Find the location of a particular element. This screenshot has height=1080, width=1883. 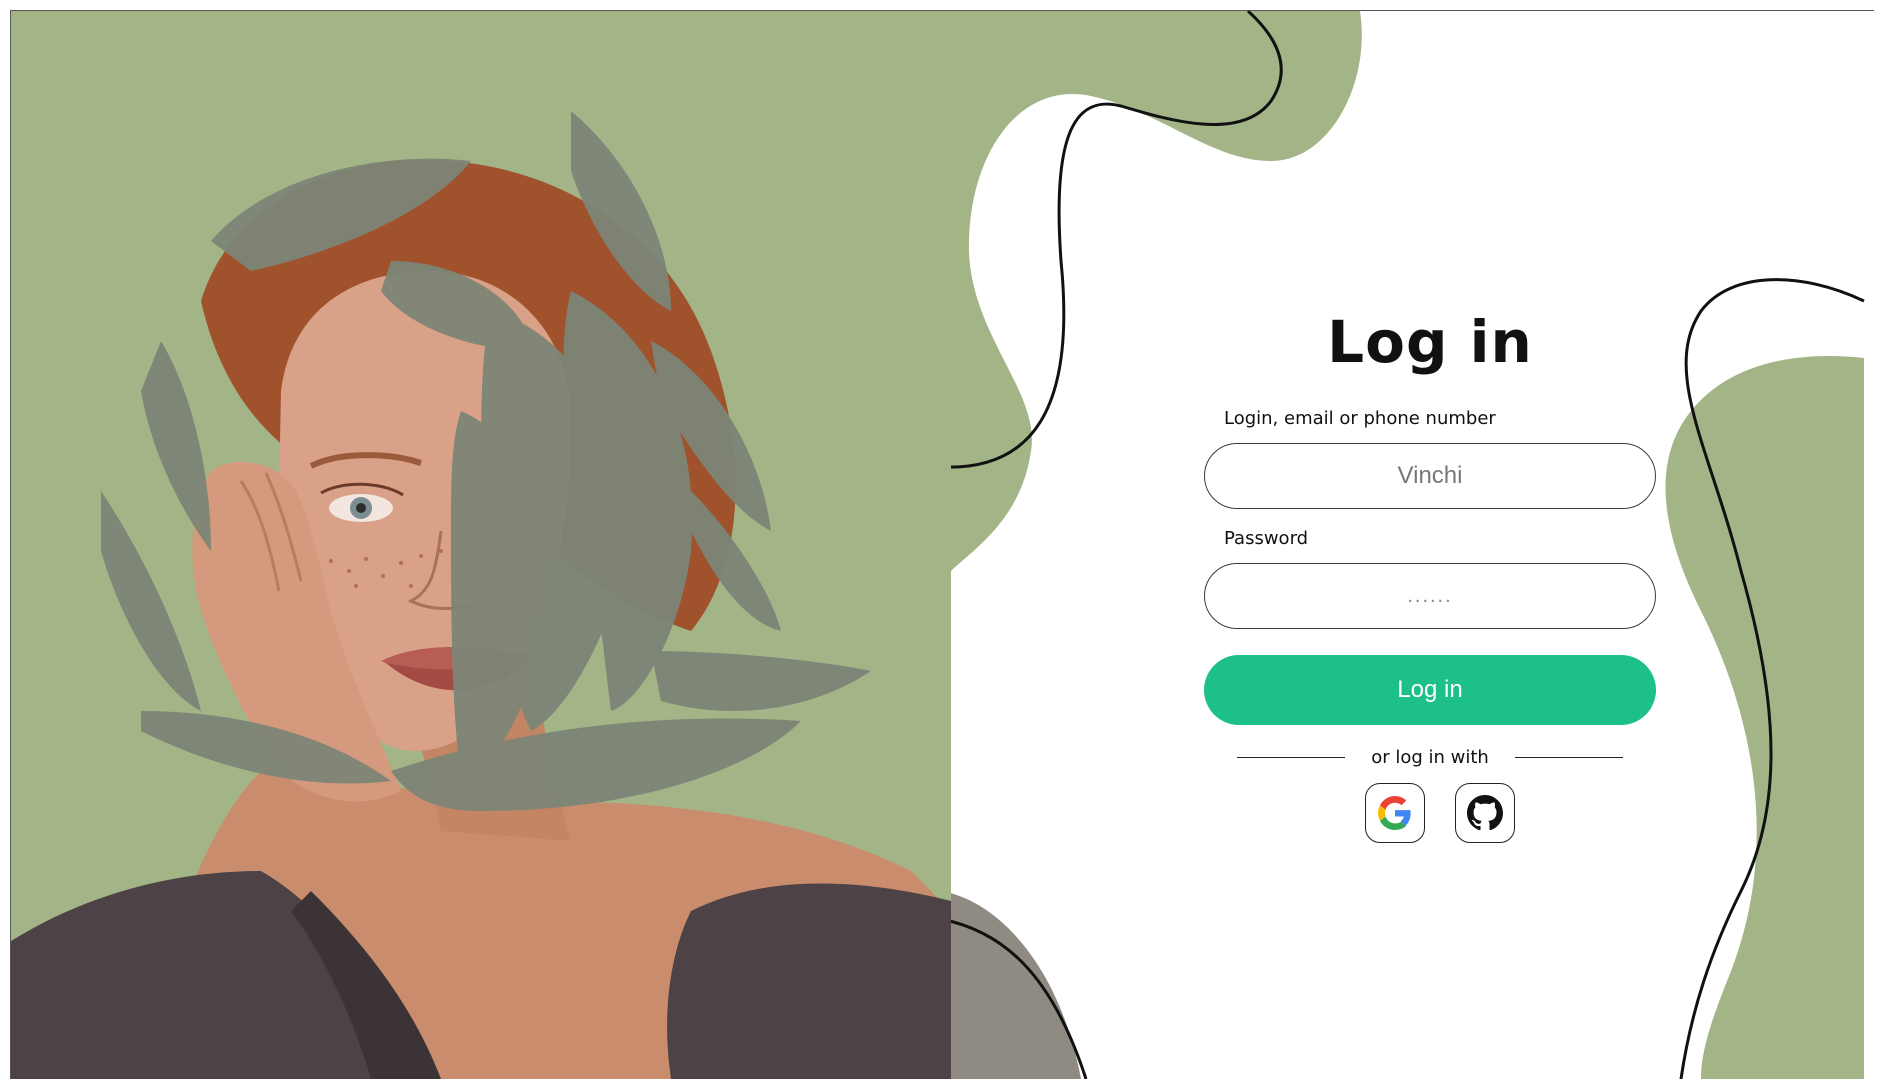

password-input is located at coordinates (1430, 596).